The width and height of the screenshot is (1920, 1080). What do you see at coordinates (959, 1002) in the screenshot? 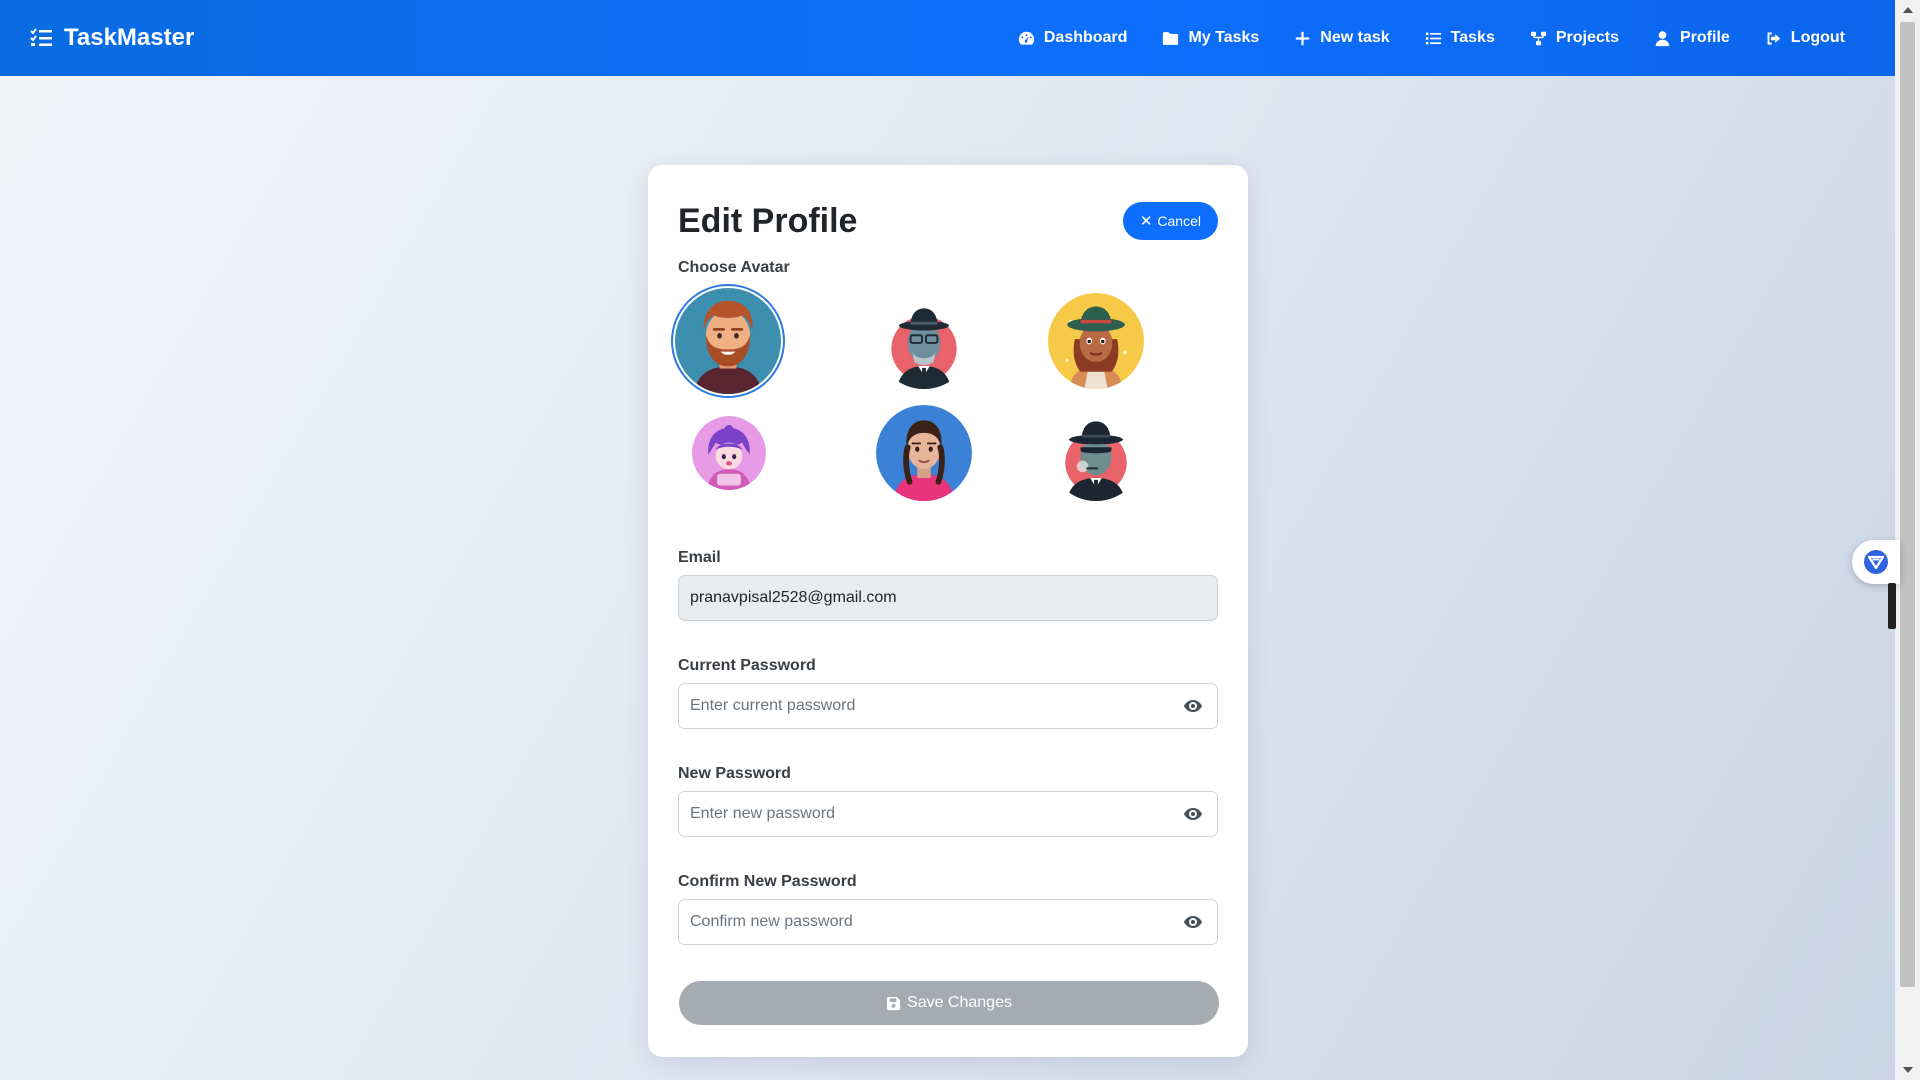
I see `save-label: Save Changes` at bounding box center [959, 1002].